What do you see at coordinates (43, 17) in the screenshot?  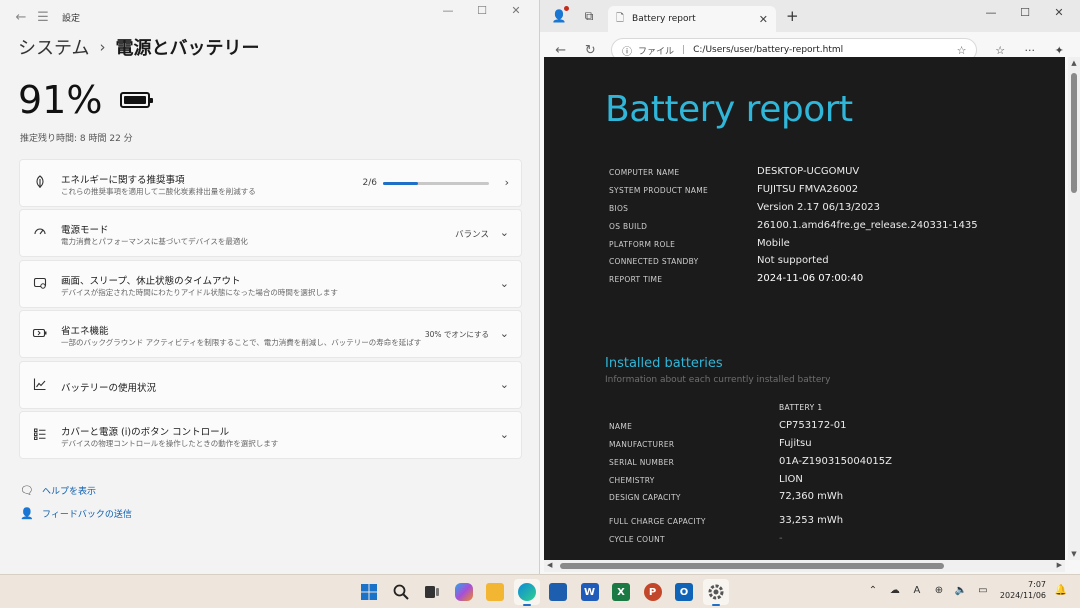 I see `hamburger-menu-icon: ☰` at bounding box center [43, 17].